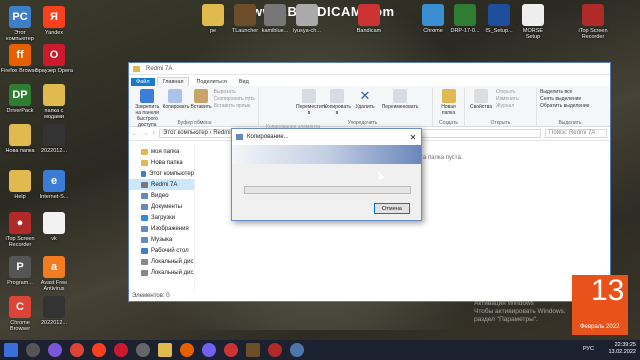 The width and height of the screenshot is (640, 360). What do you see at coordinates (55, 350) in the screenshot?
I see `task-view-icon` at bounding box center [55, 350].